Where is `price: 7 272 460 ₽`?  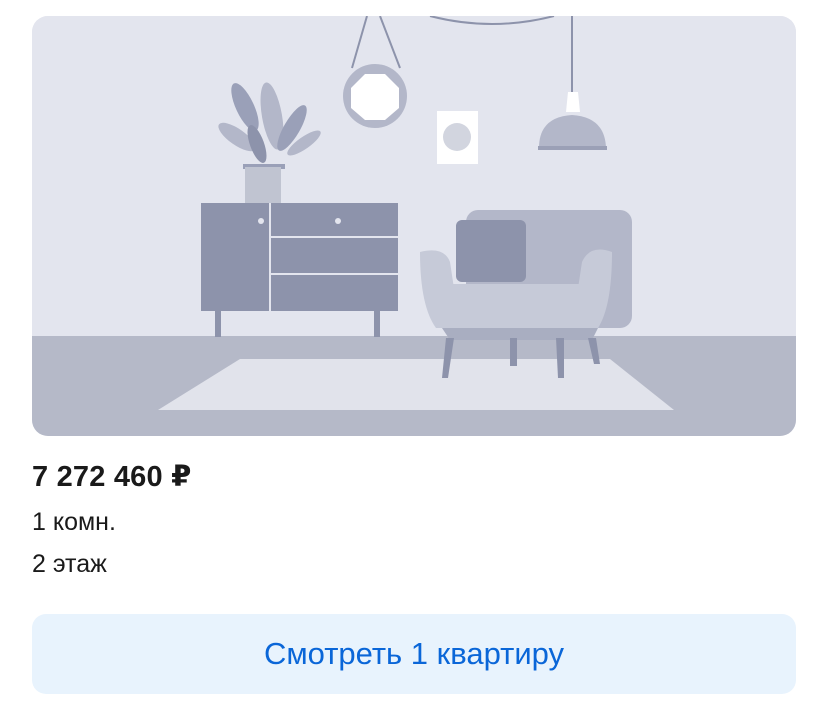 price: 7 272 460 ₽ is located at coordinates (112, 477).